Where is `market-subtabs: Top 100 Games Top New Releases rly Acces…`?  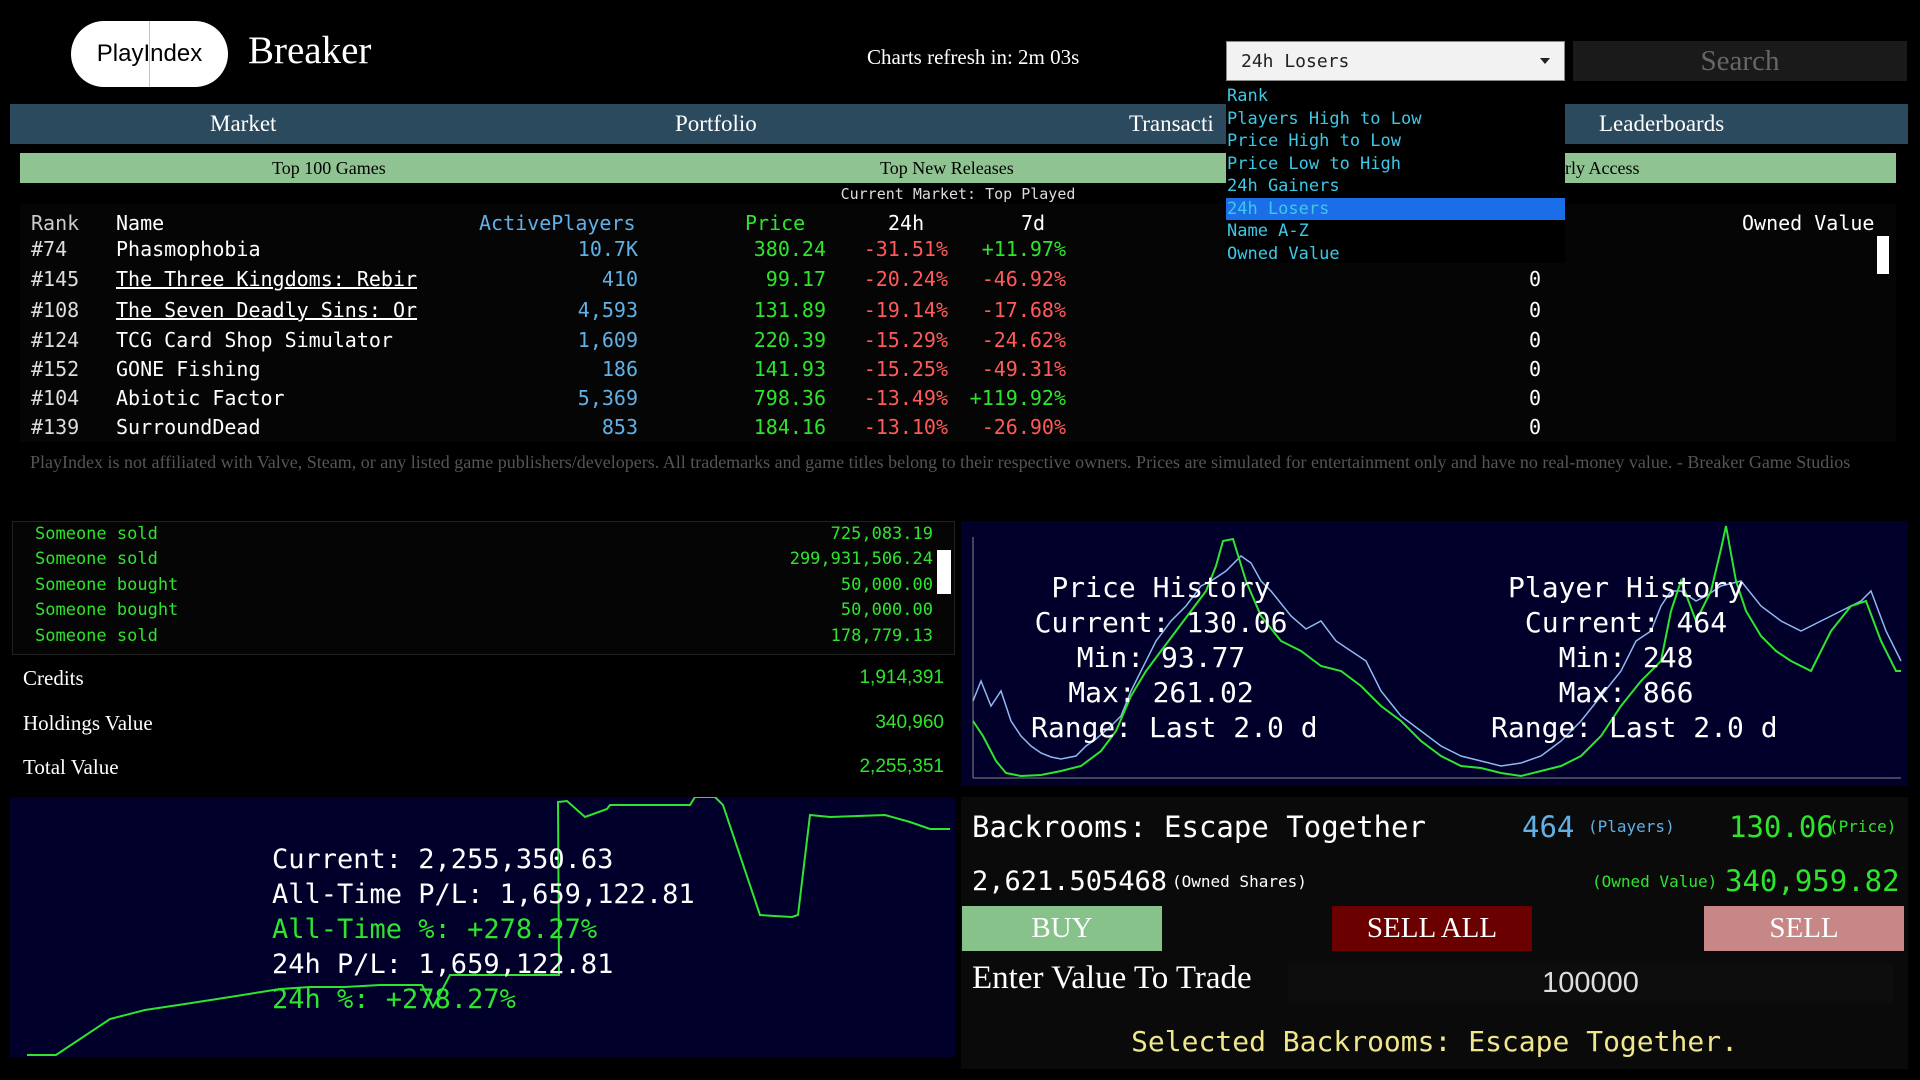 market-subtabs: Top 100 Games Top New Releases rly Acces… is located at coordinates (958, 168).